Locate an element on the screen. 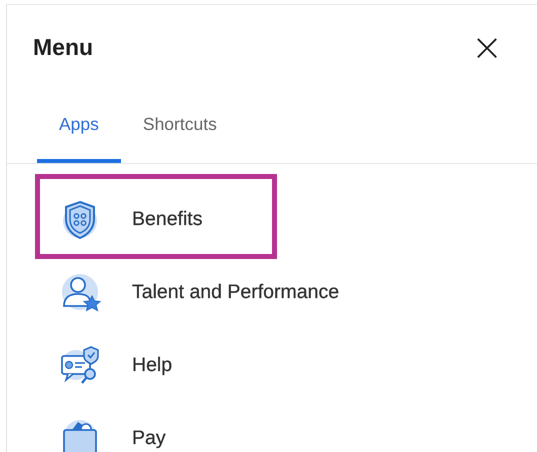  tab: Shortcuts is located at coordinates (179, 138).